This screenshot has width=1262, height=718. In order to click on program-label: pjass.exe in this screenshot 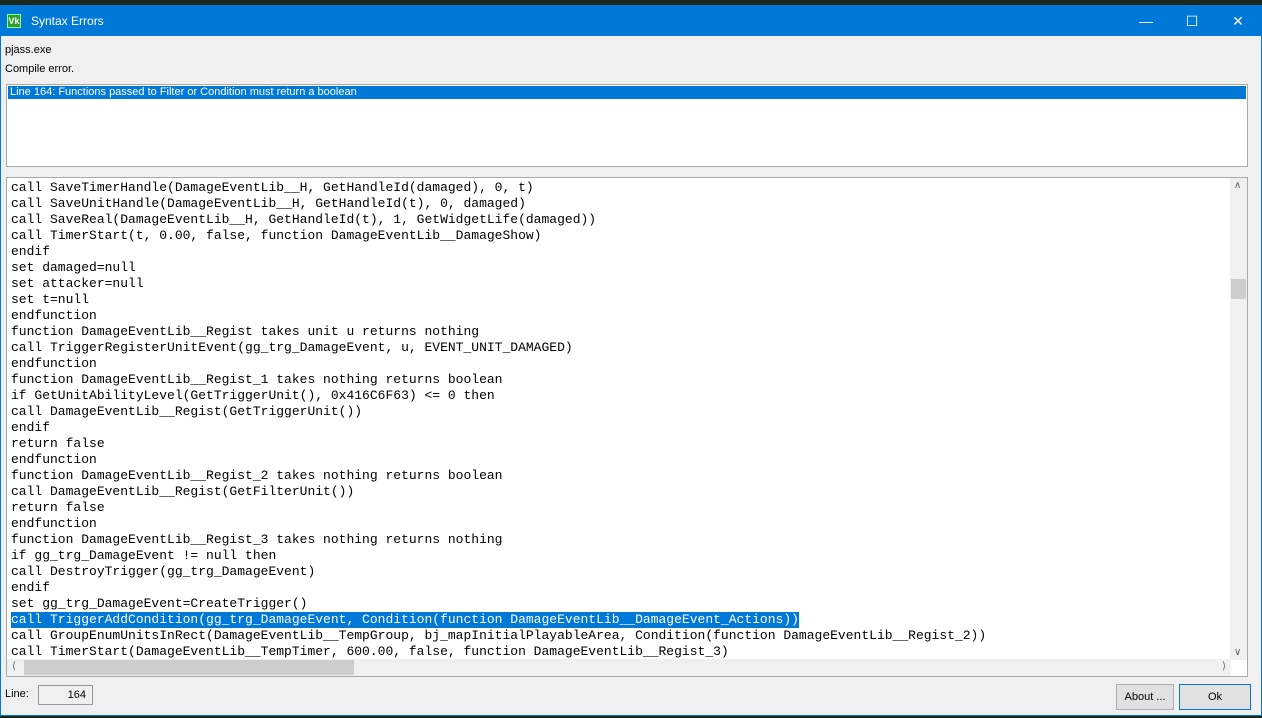, I will do `click(28, 50)`.